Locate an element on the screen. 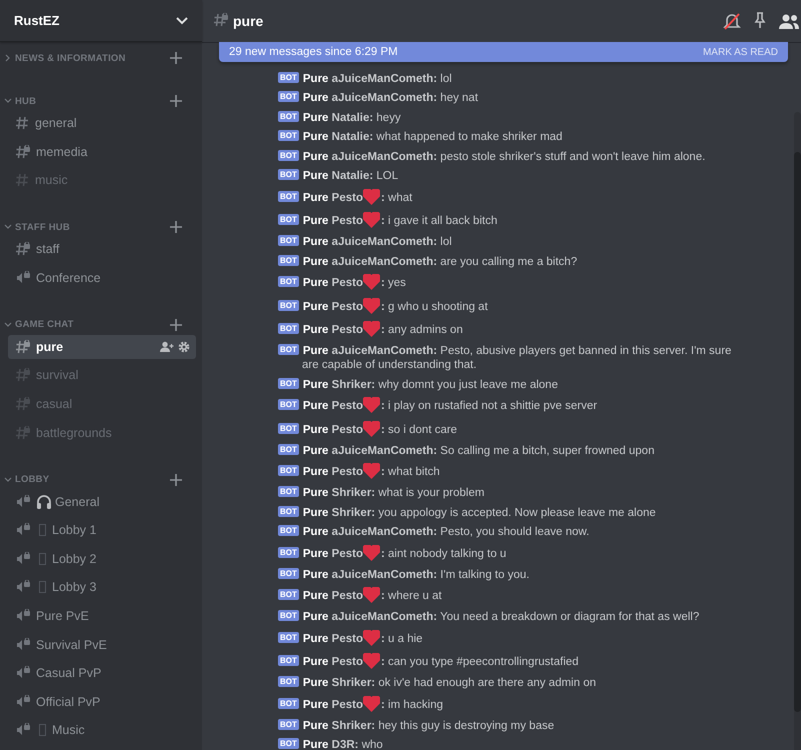 The height and width of the screenshot is (750, 801). channel-item: Casual PvP is located at coordinates (102, 673).